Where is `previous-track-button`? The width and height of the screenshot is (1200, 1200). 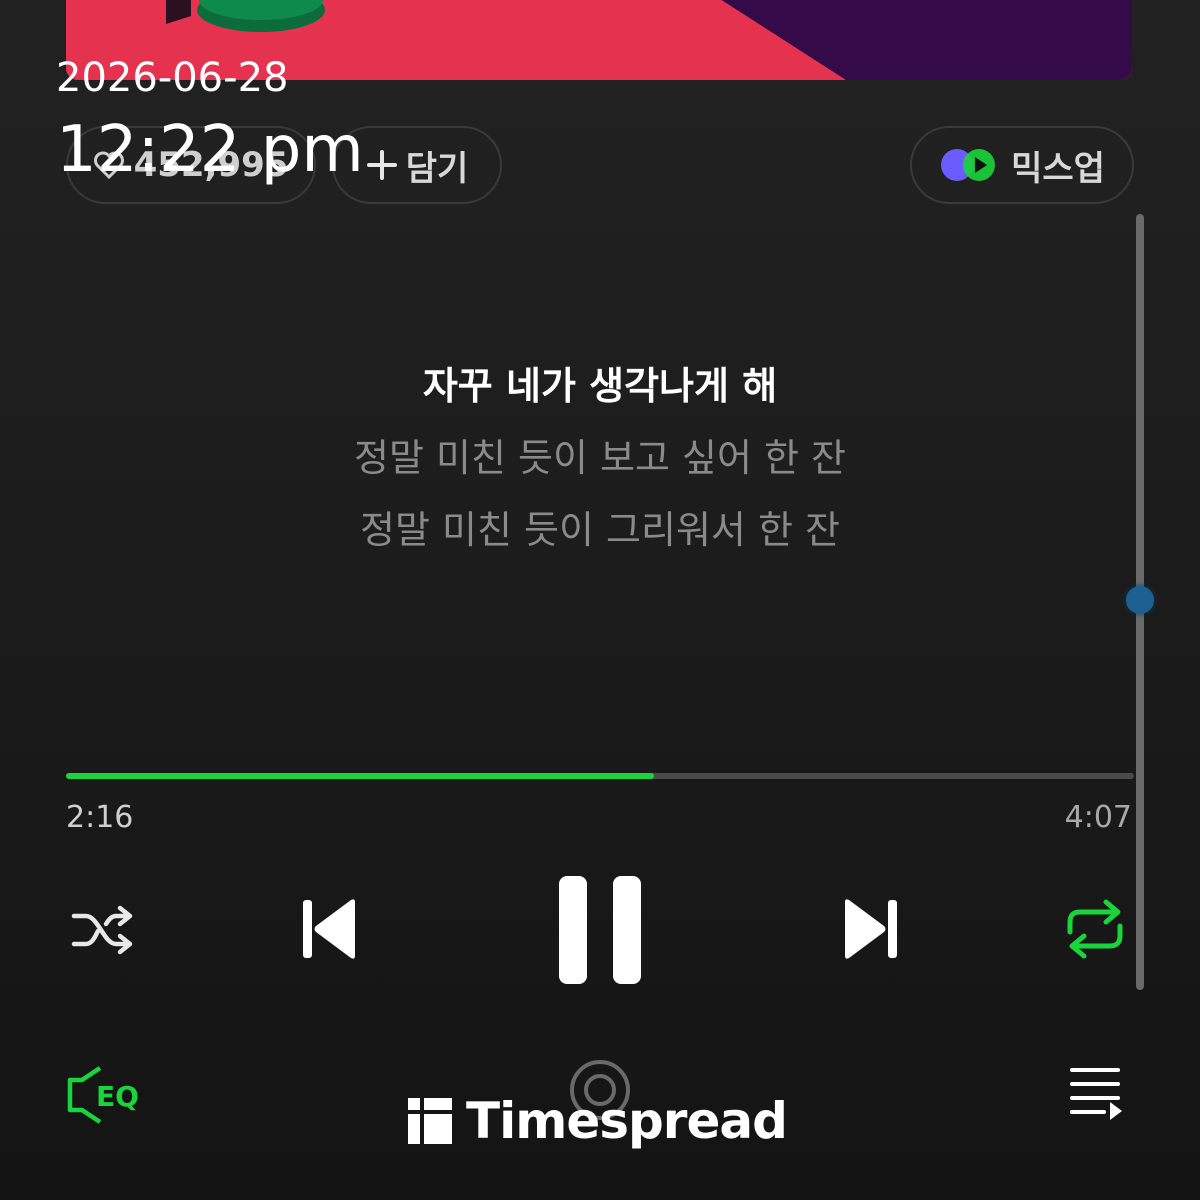
previous-track-button is located at coordinates (329, 929).